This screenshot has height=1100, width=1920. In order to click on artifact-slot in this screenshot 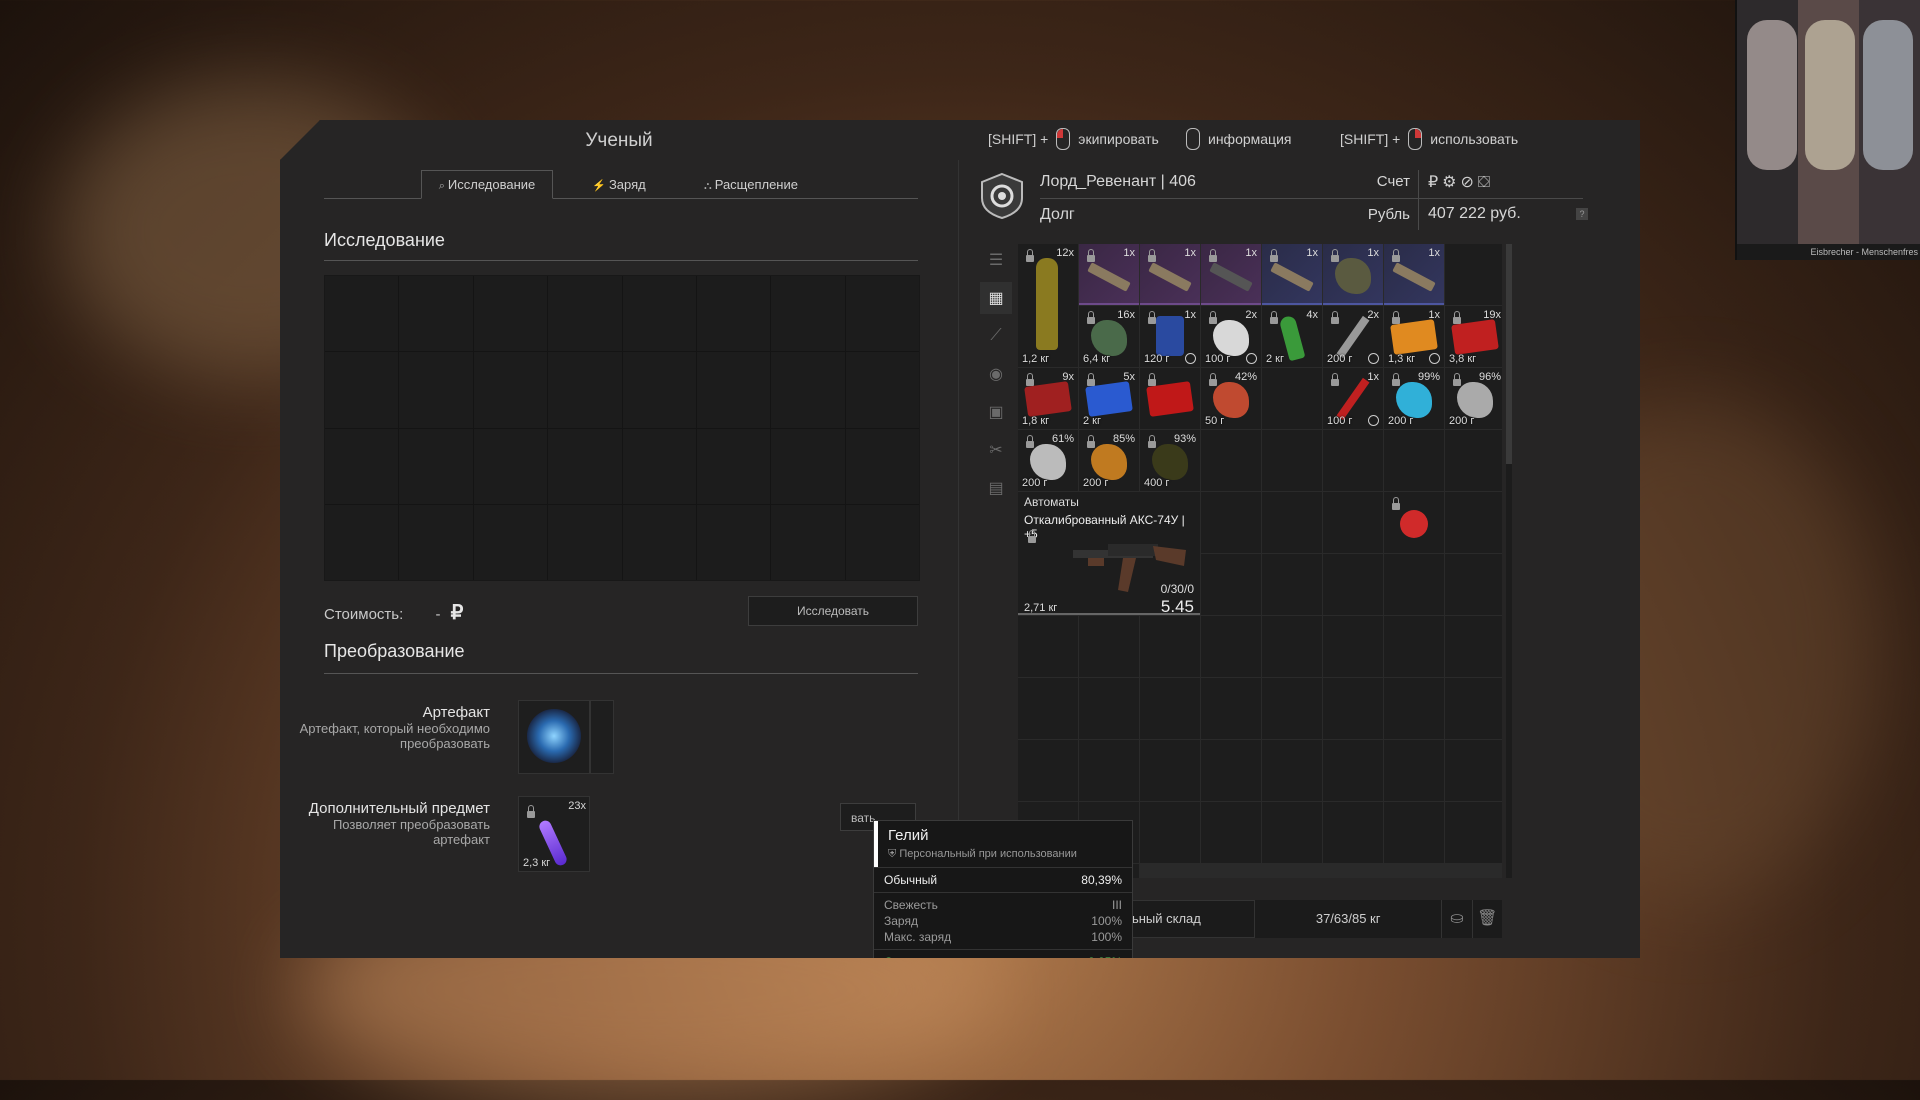, I will do `click(554, 737)`.